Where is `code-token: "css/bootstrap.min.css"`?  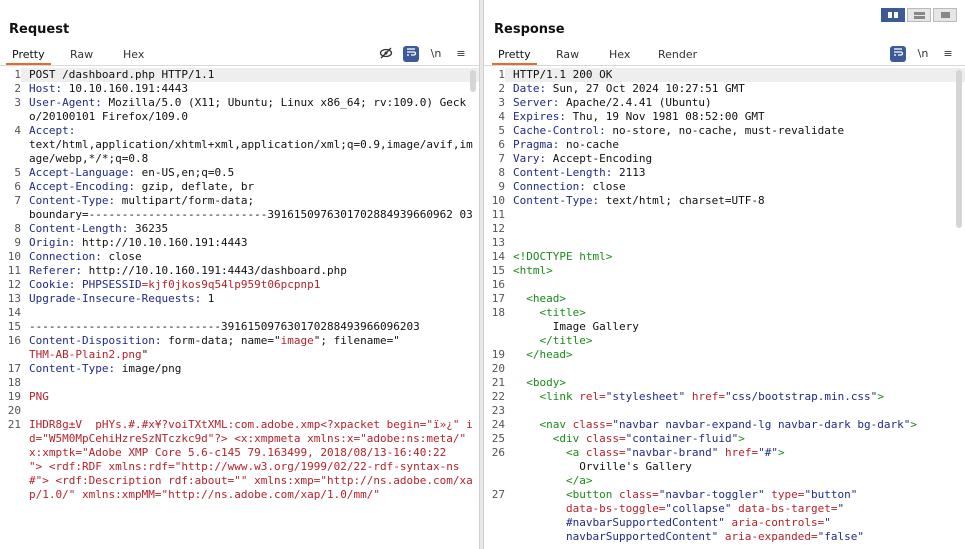
code-token: "css/bootstrap.min.css" is located at coordinates (801, 396).